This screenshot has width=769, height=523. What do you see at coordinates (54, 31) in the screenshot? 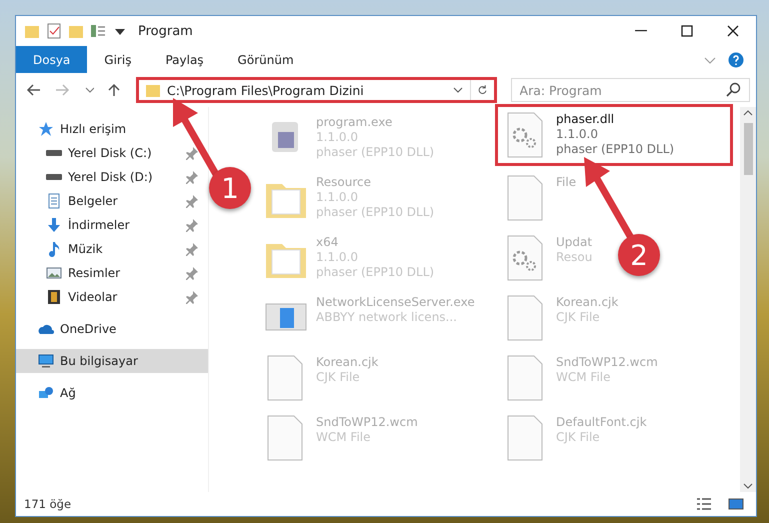
I see `properties-icon` at bounding box center [54, 31].